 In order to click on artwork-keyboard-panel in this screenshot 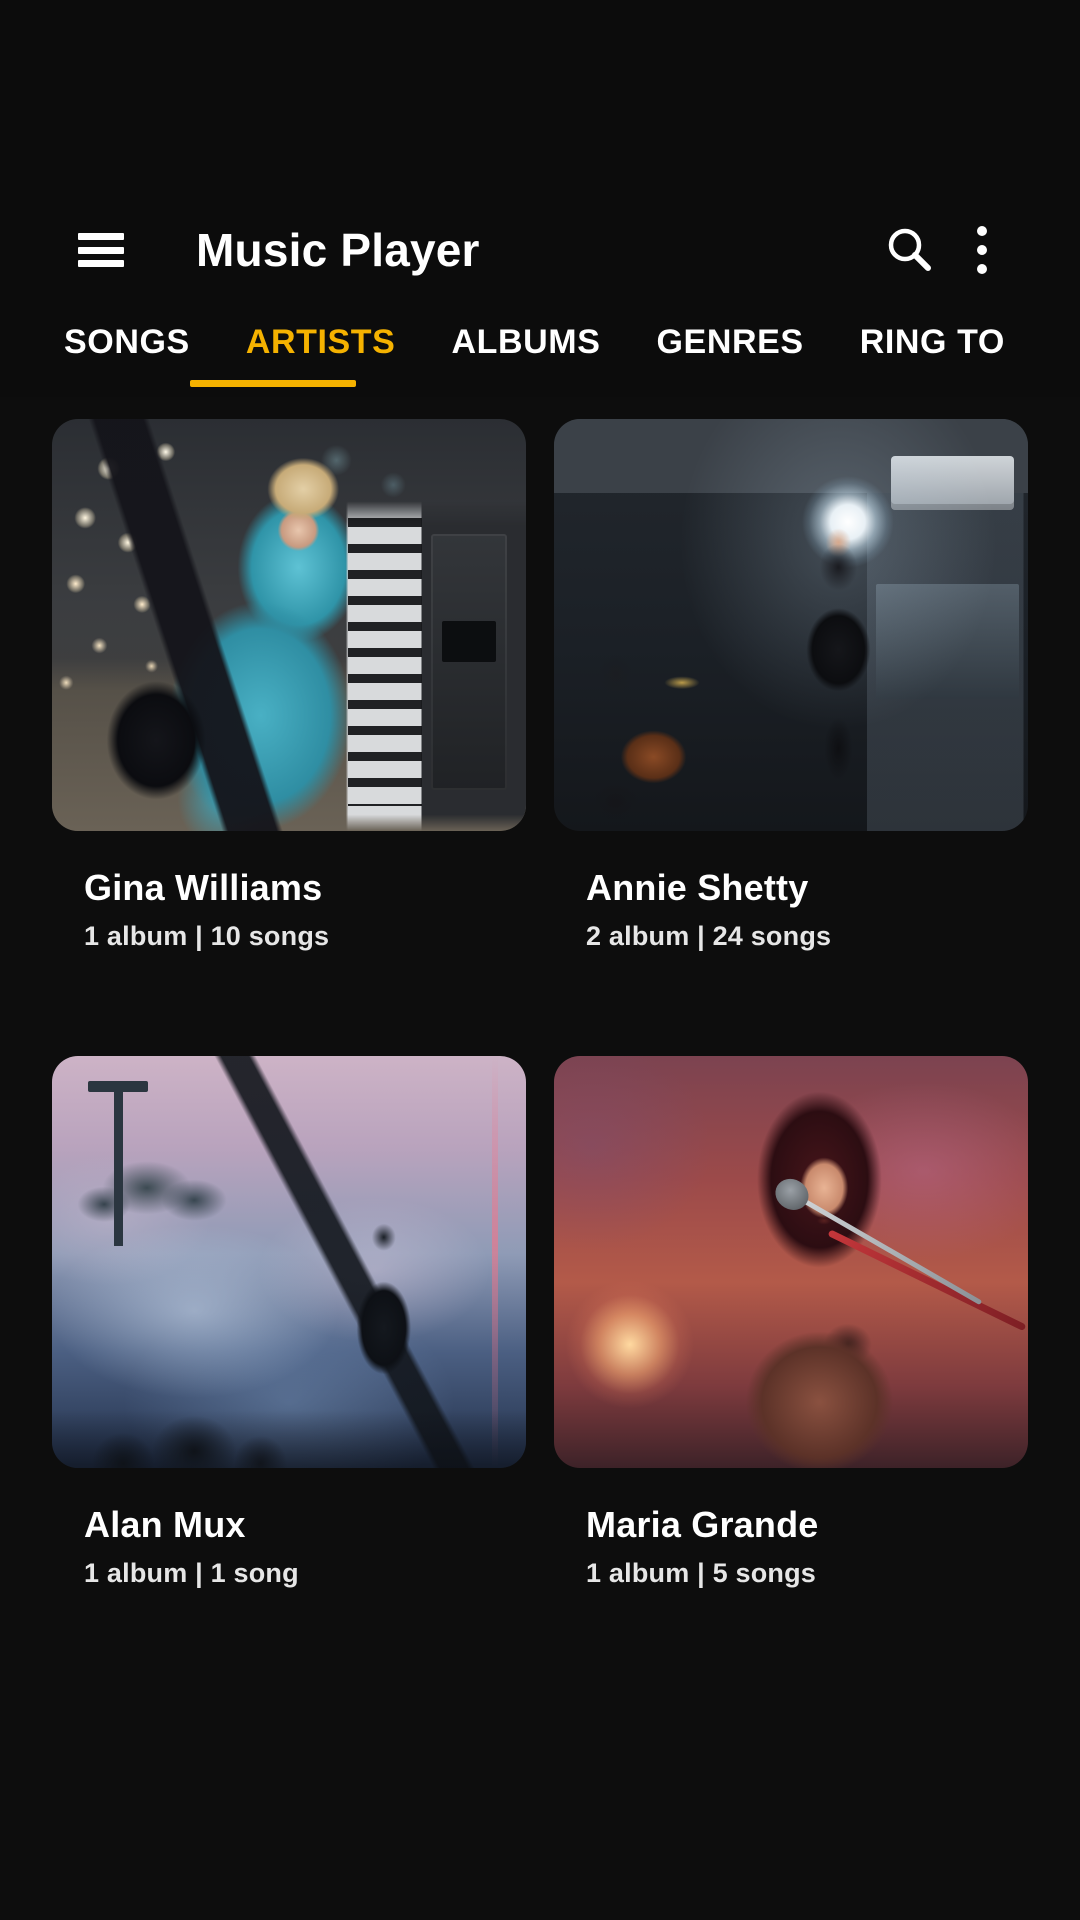, I will do `click(469, 662)`.